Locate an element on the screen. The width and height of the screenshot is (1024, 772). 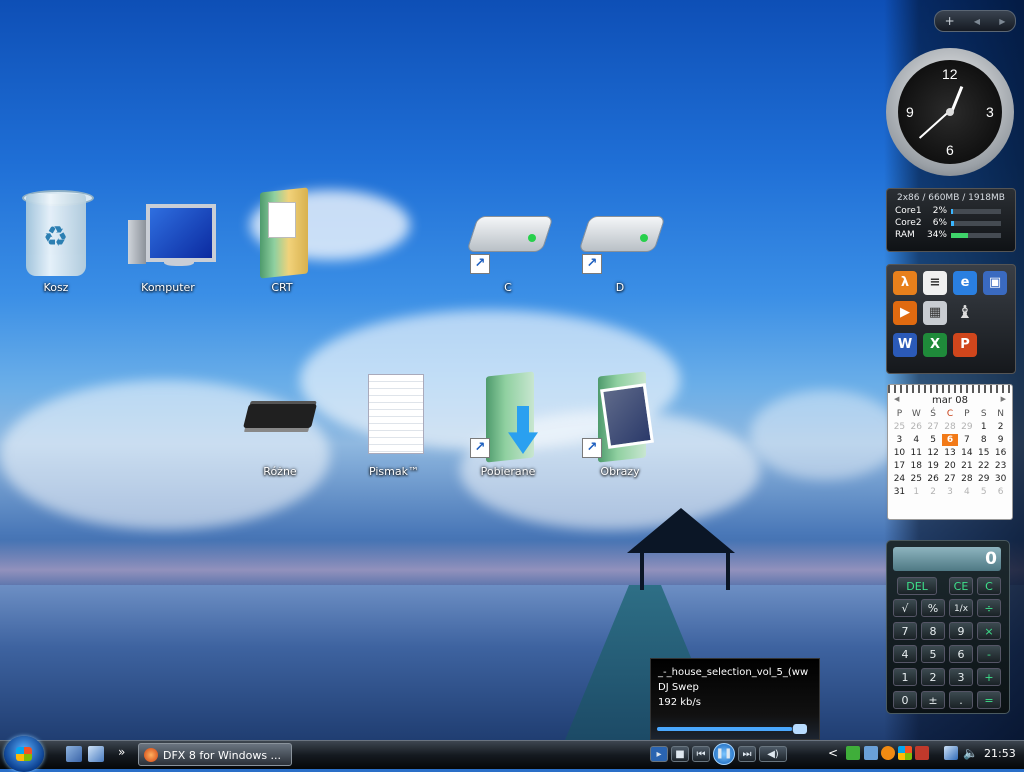
notes-icon: ≡ is located at coordinates (935, 283).